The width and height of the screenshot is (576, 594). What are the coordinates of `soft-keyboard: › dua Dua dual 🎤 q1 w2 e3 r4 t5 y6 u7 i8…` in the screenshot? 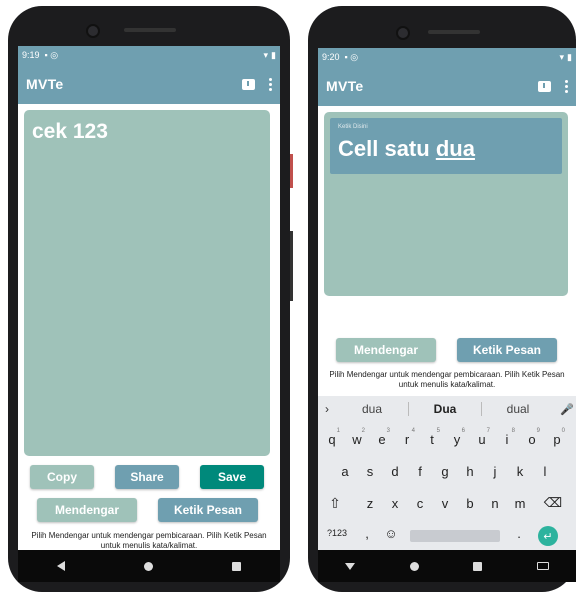 It's located at (447, 473).